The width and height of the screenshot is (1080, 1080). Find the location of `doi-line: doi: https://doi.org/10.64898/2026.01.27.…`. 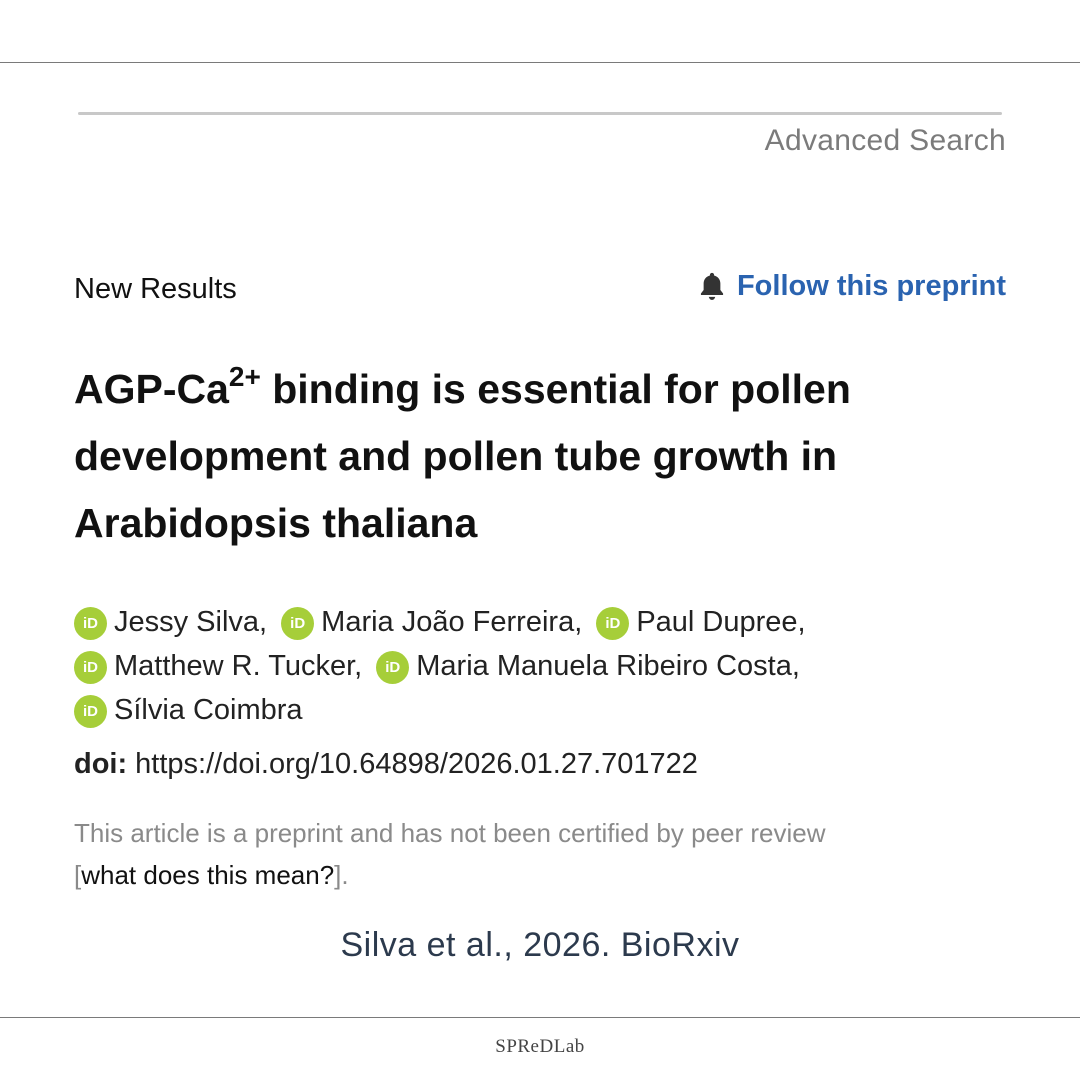

doi-line: doi: https://doi.org/10.64898/2026.01.27.… is located at coordinates (386, 764).